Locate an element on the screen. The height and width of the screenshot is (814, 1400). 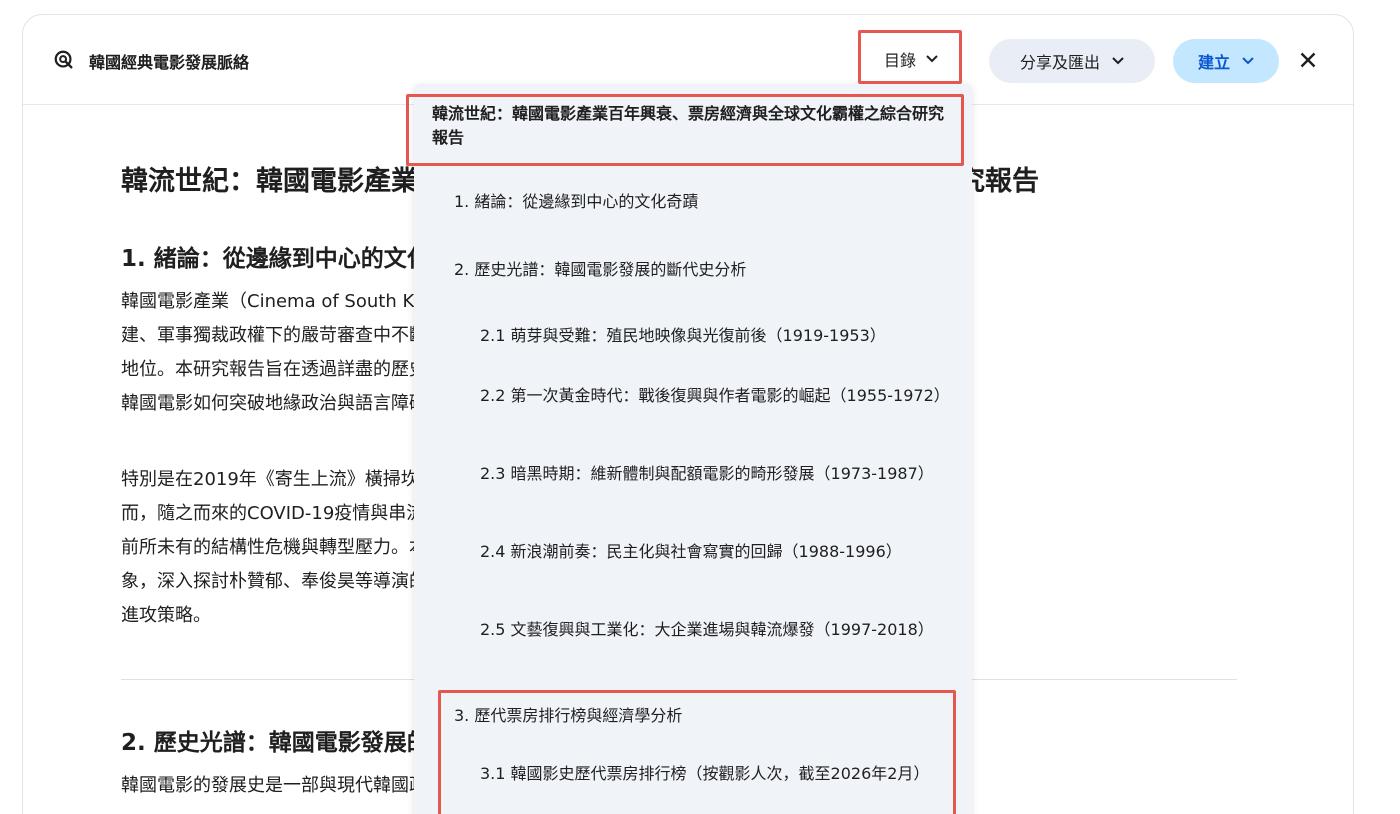
toc-item-2-3: 2.3 暗黑時期：維新體制與配額電影的畸形發展（1973-1987） is located at coordinates (715, 474).